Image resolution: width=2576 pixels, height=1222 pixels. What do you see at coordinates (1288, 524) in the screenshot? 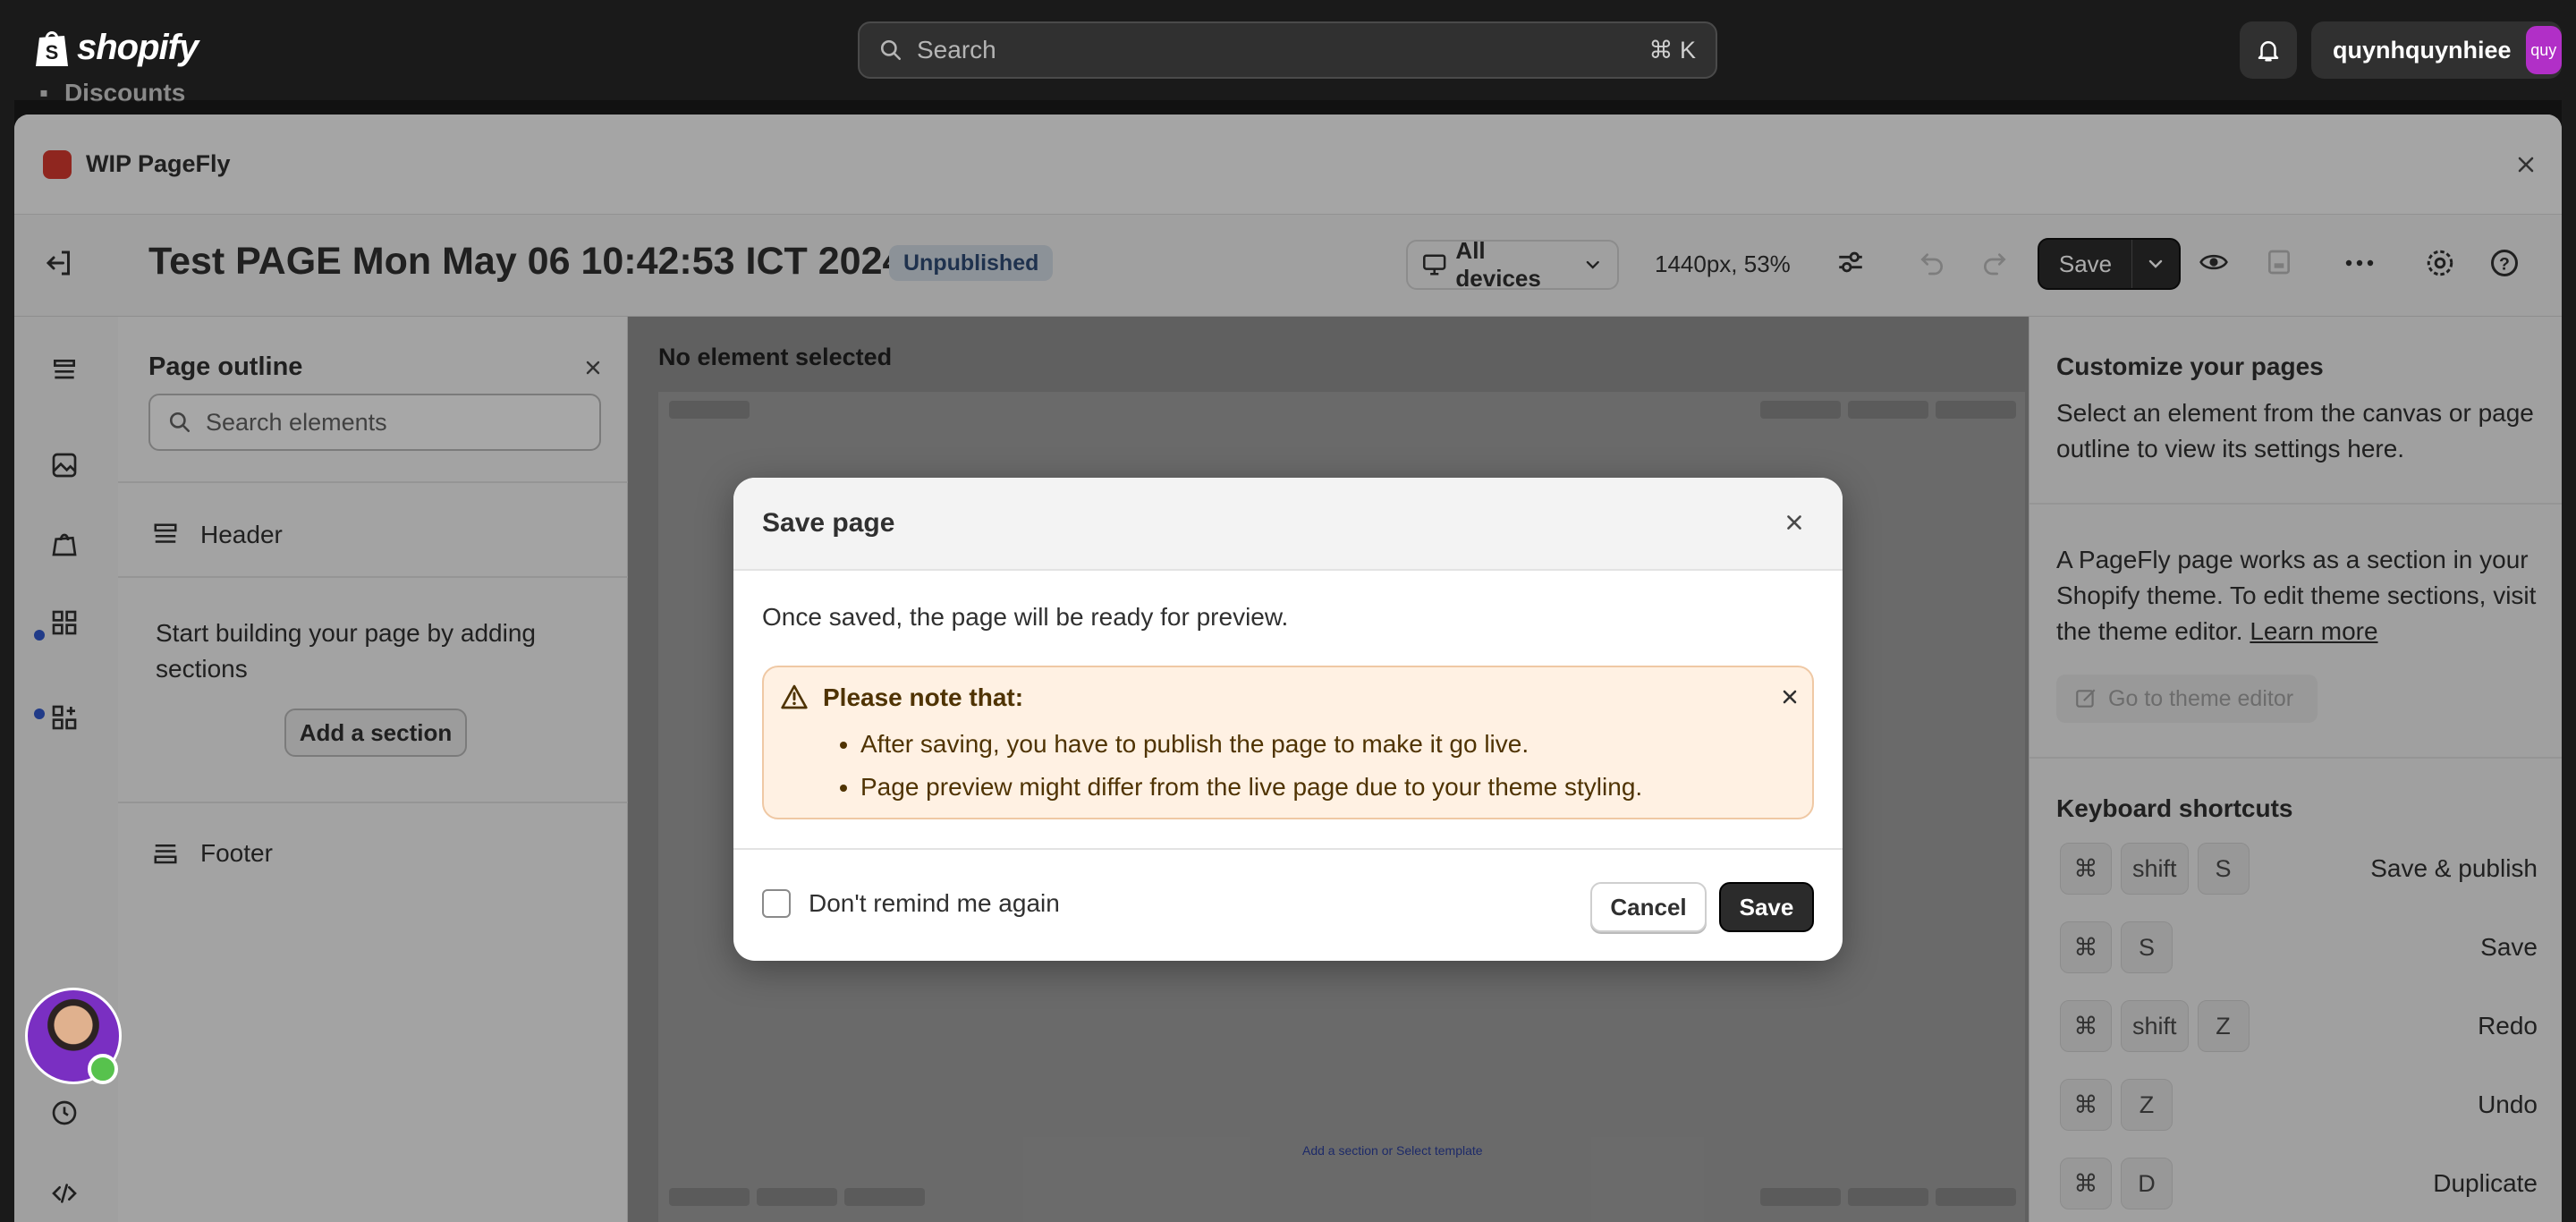
I see `dialog-header` at bounding box center [1288, 524].